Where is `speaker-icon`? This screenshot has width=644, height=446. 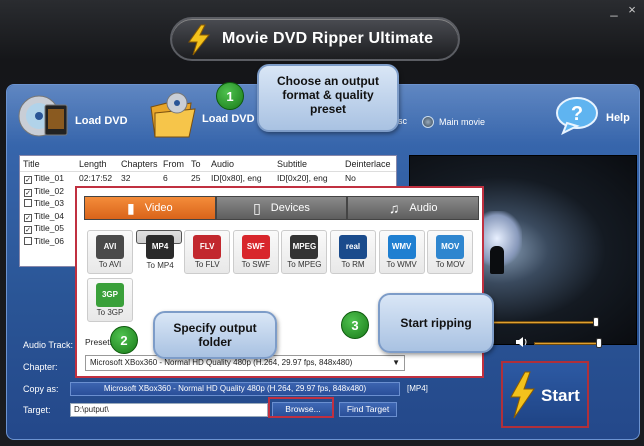 speaker-icon is located at coordinates (522, 342).